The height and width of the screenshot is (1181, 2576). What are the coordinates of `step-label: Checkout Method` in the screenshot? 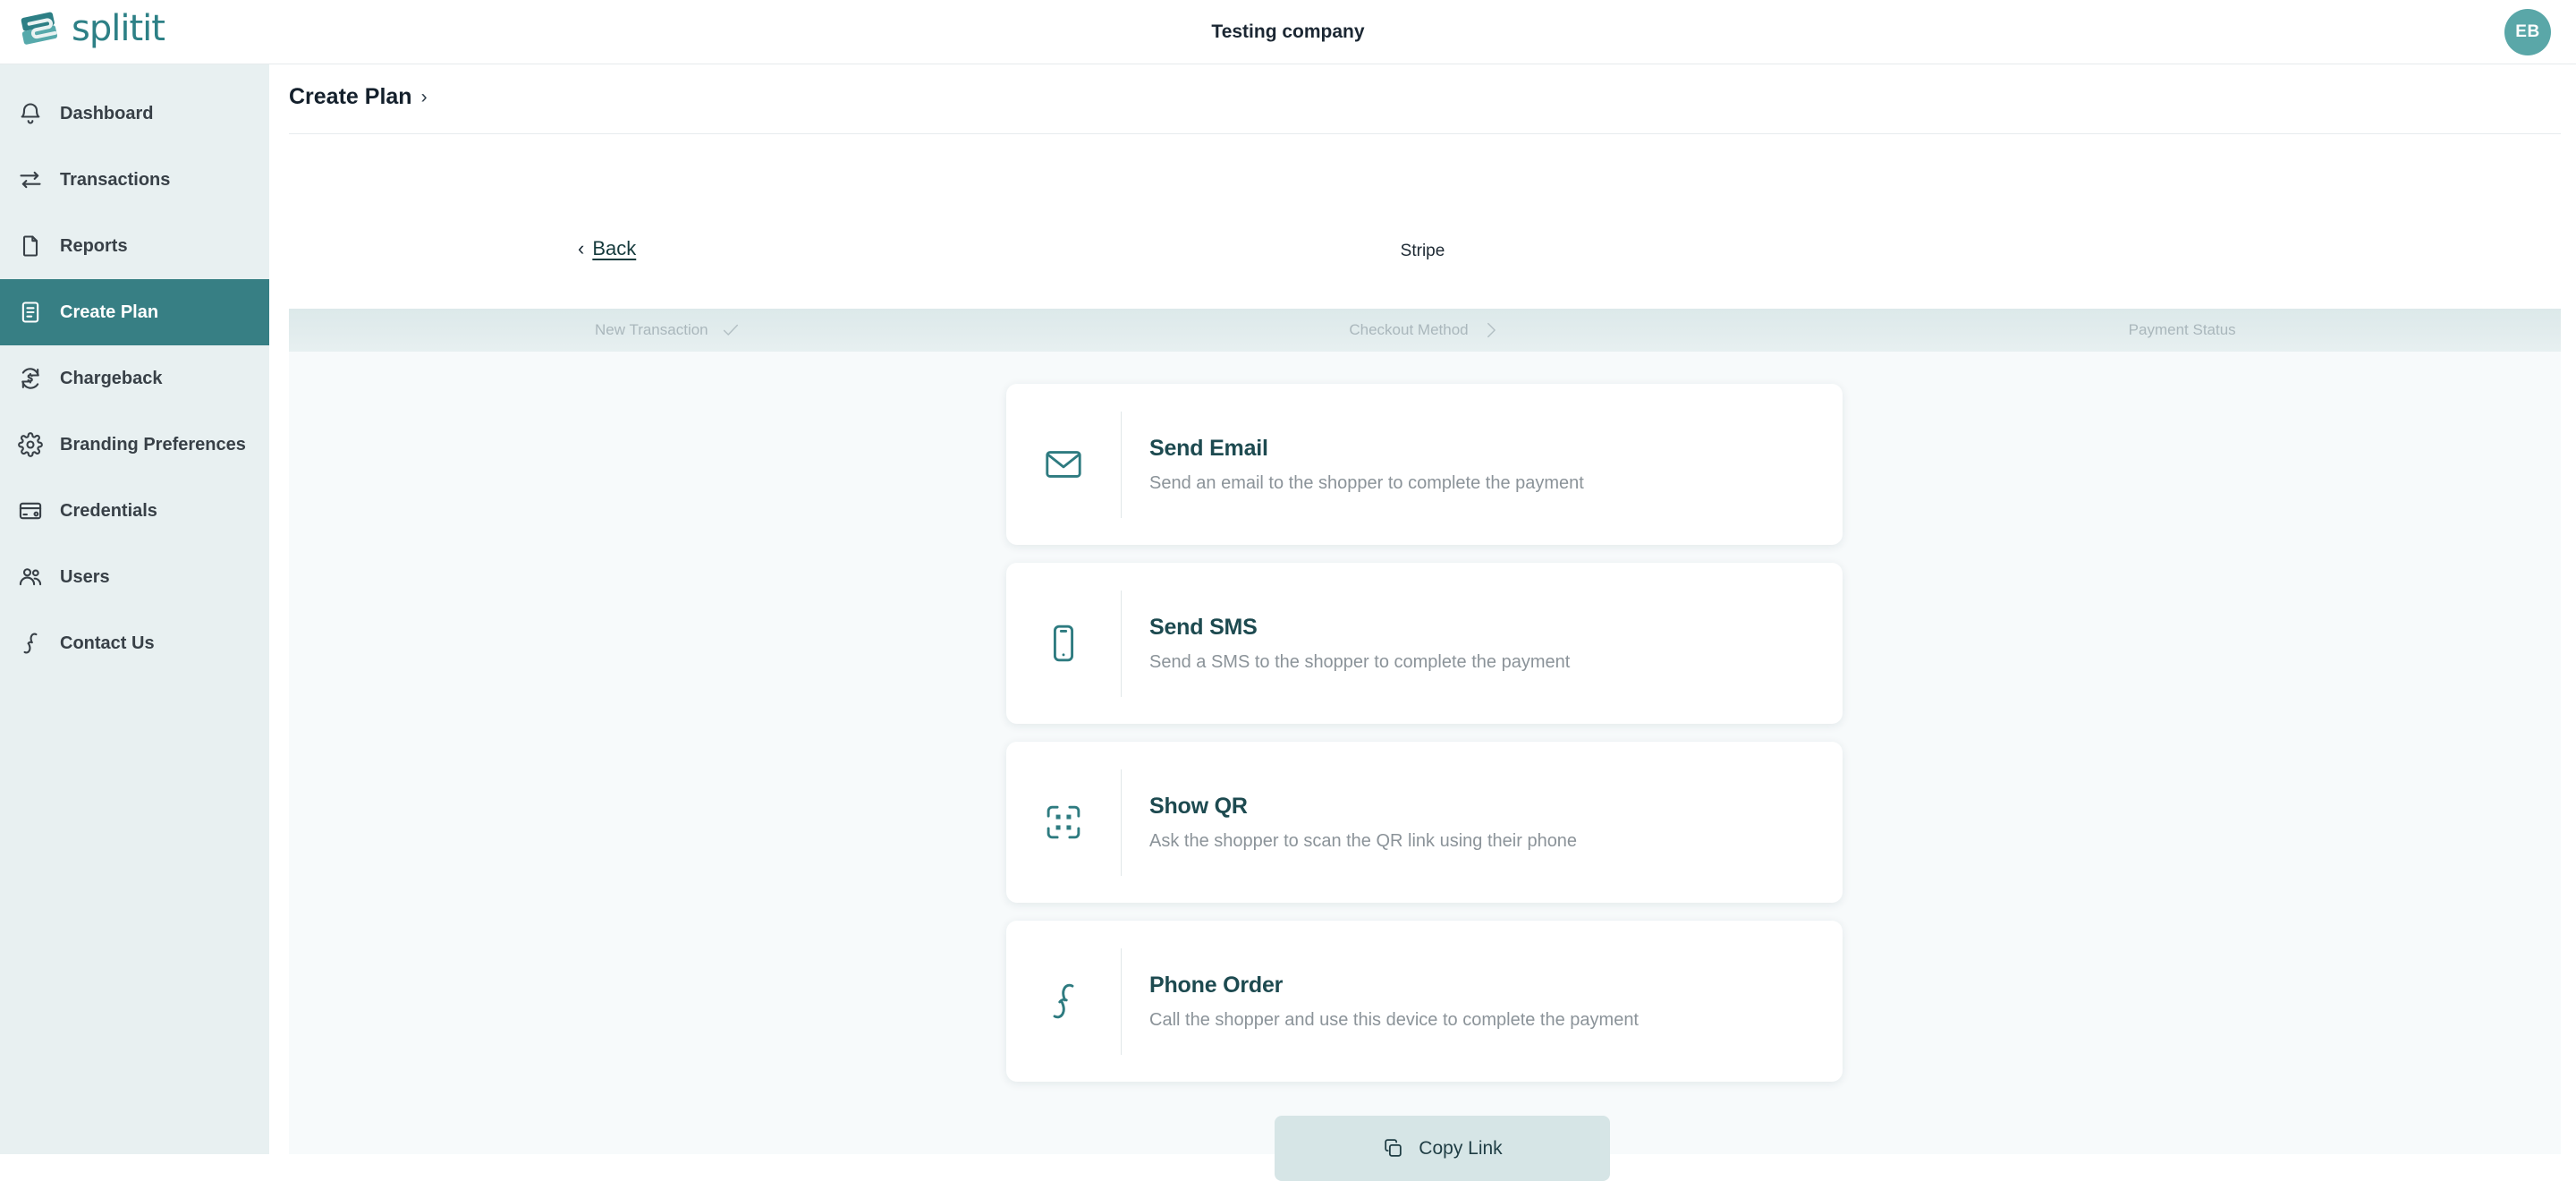 It's located at (1409, 329).